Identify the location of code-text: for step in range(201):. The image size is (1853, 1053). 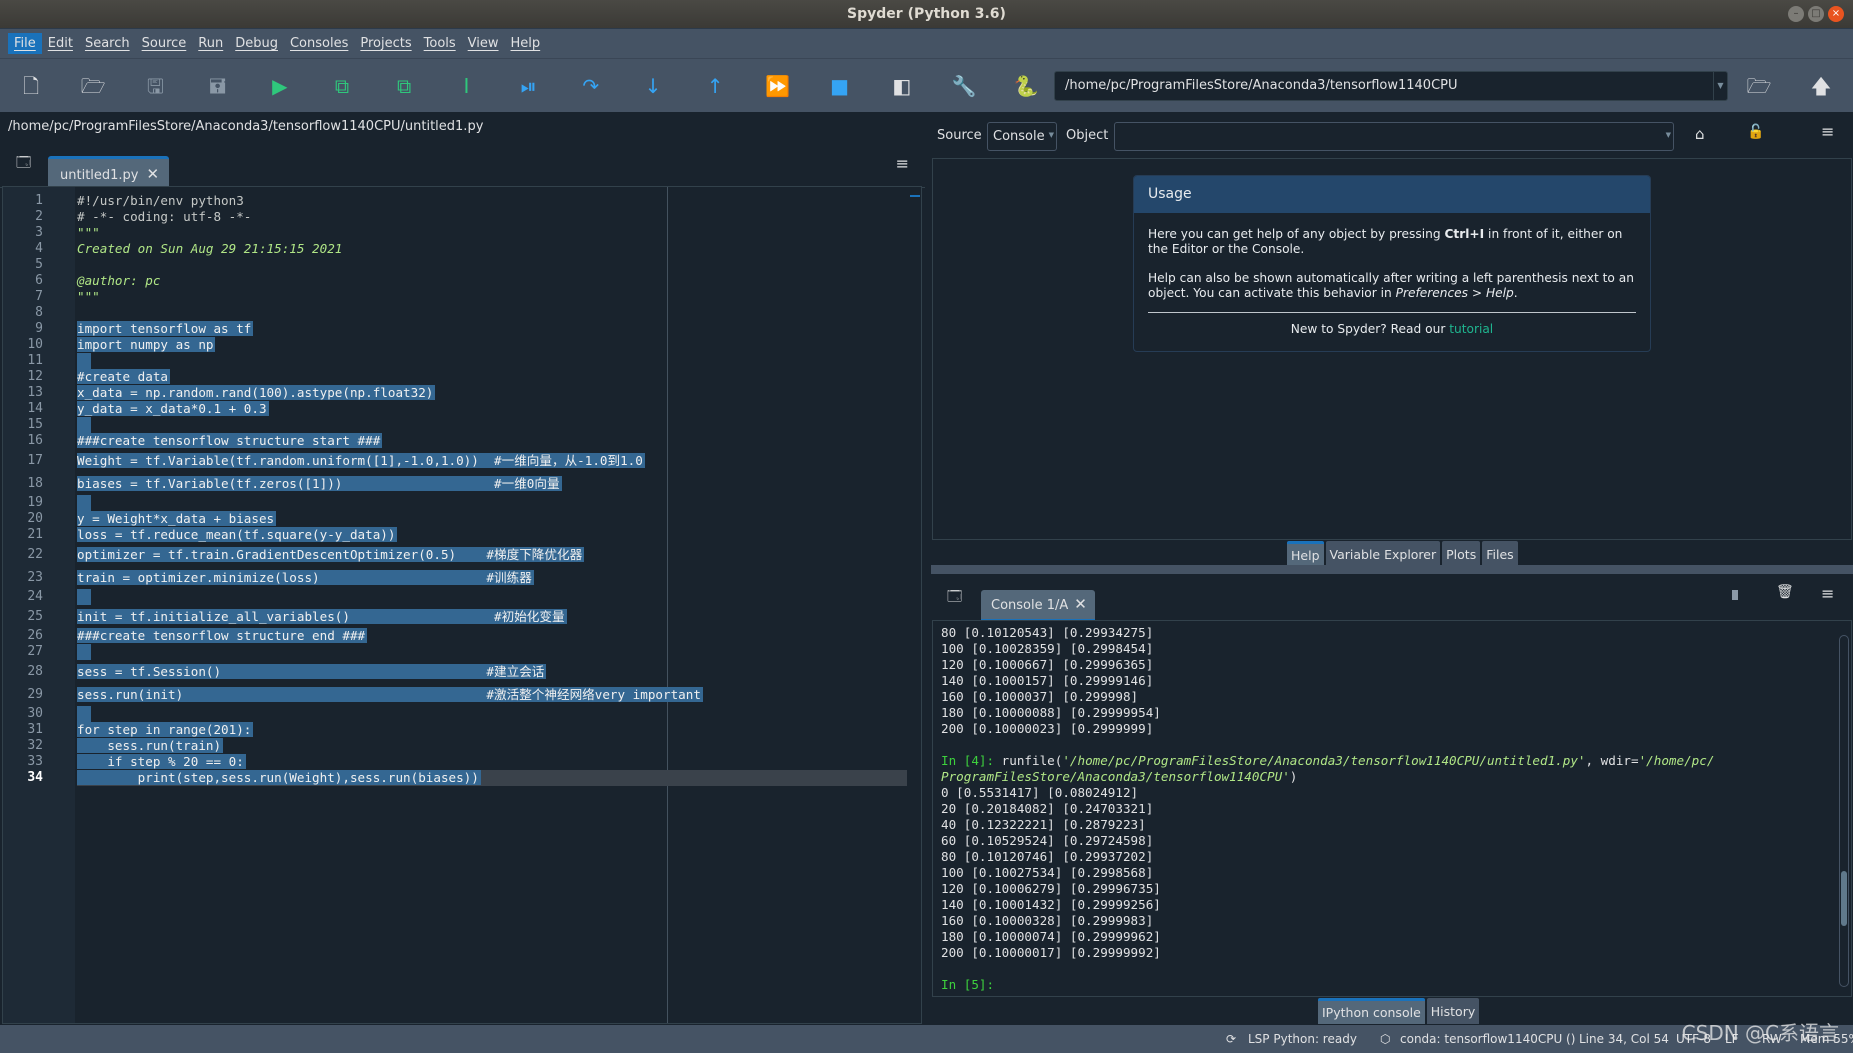
(165, 729).